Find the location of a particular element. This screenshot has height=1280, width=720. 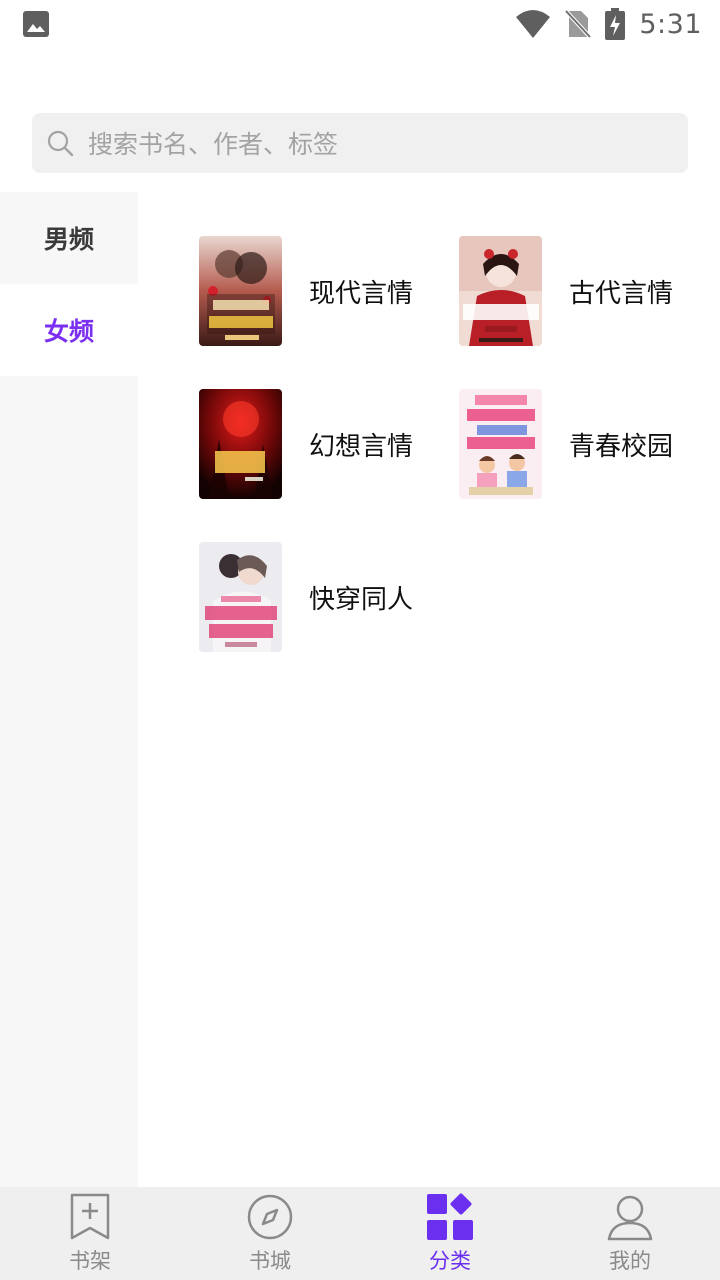

battery-charging-icon is located at coordinates (615, 24).